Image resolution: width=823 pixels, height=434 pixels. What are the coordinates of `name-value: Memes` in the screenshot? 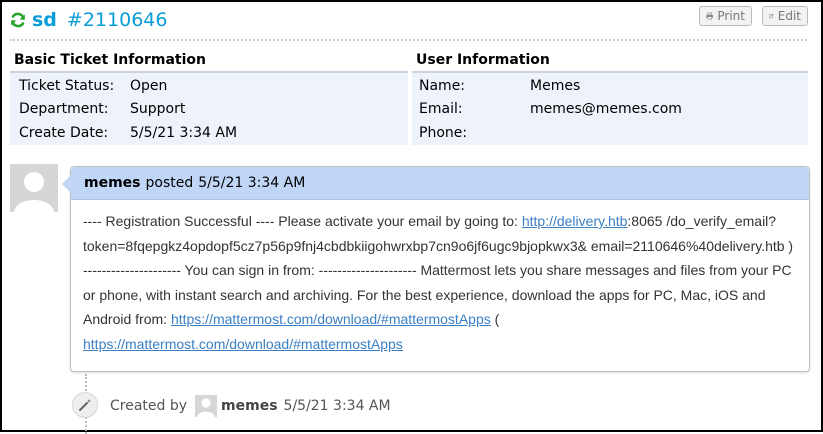 It's located at (555, 86).